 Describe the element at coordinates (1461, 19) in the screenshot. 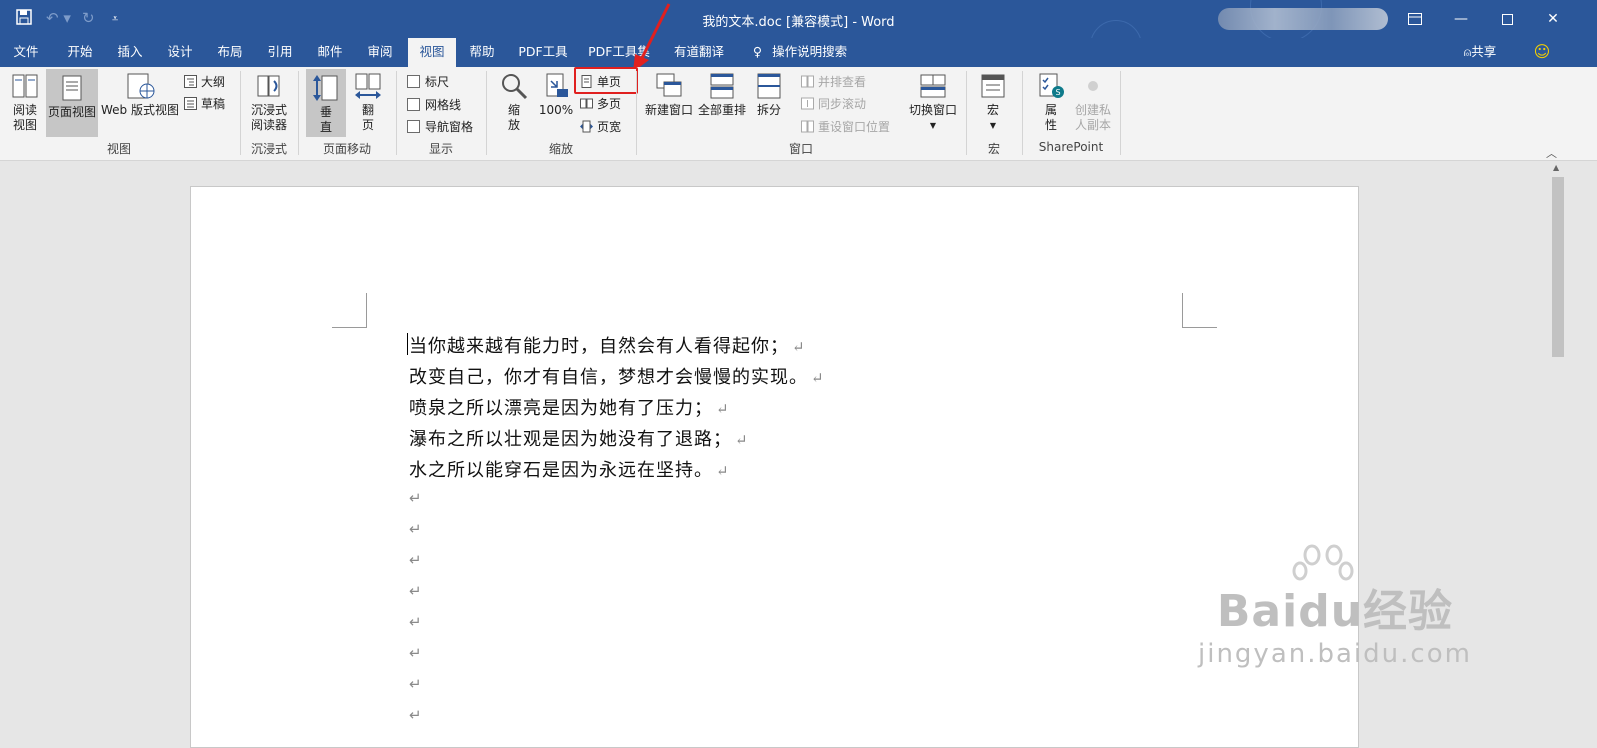

I see `minimize-icon: —` at that location.